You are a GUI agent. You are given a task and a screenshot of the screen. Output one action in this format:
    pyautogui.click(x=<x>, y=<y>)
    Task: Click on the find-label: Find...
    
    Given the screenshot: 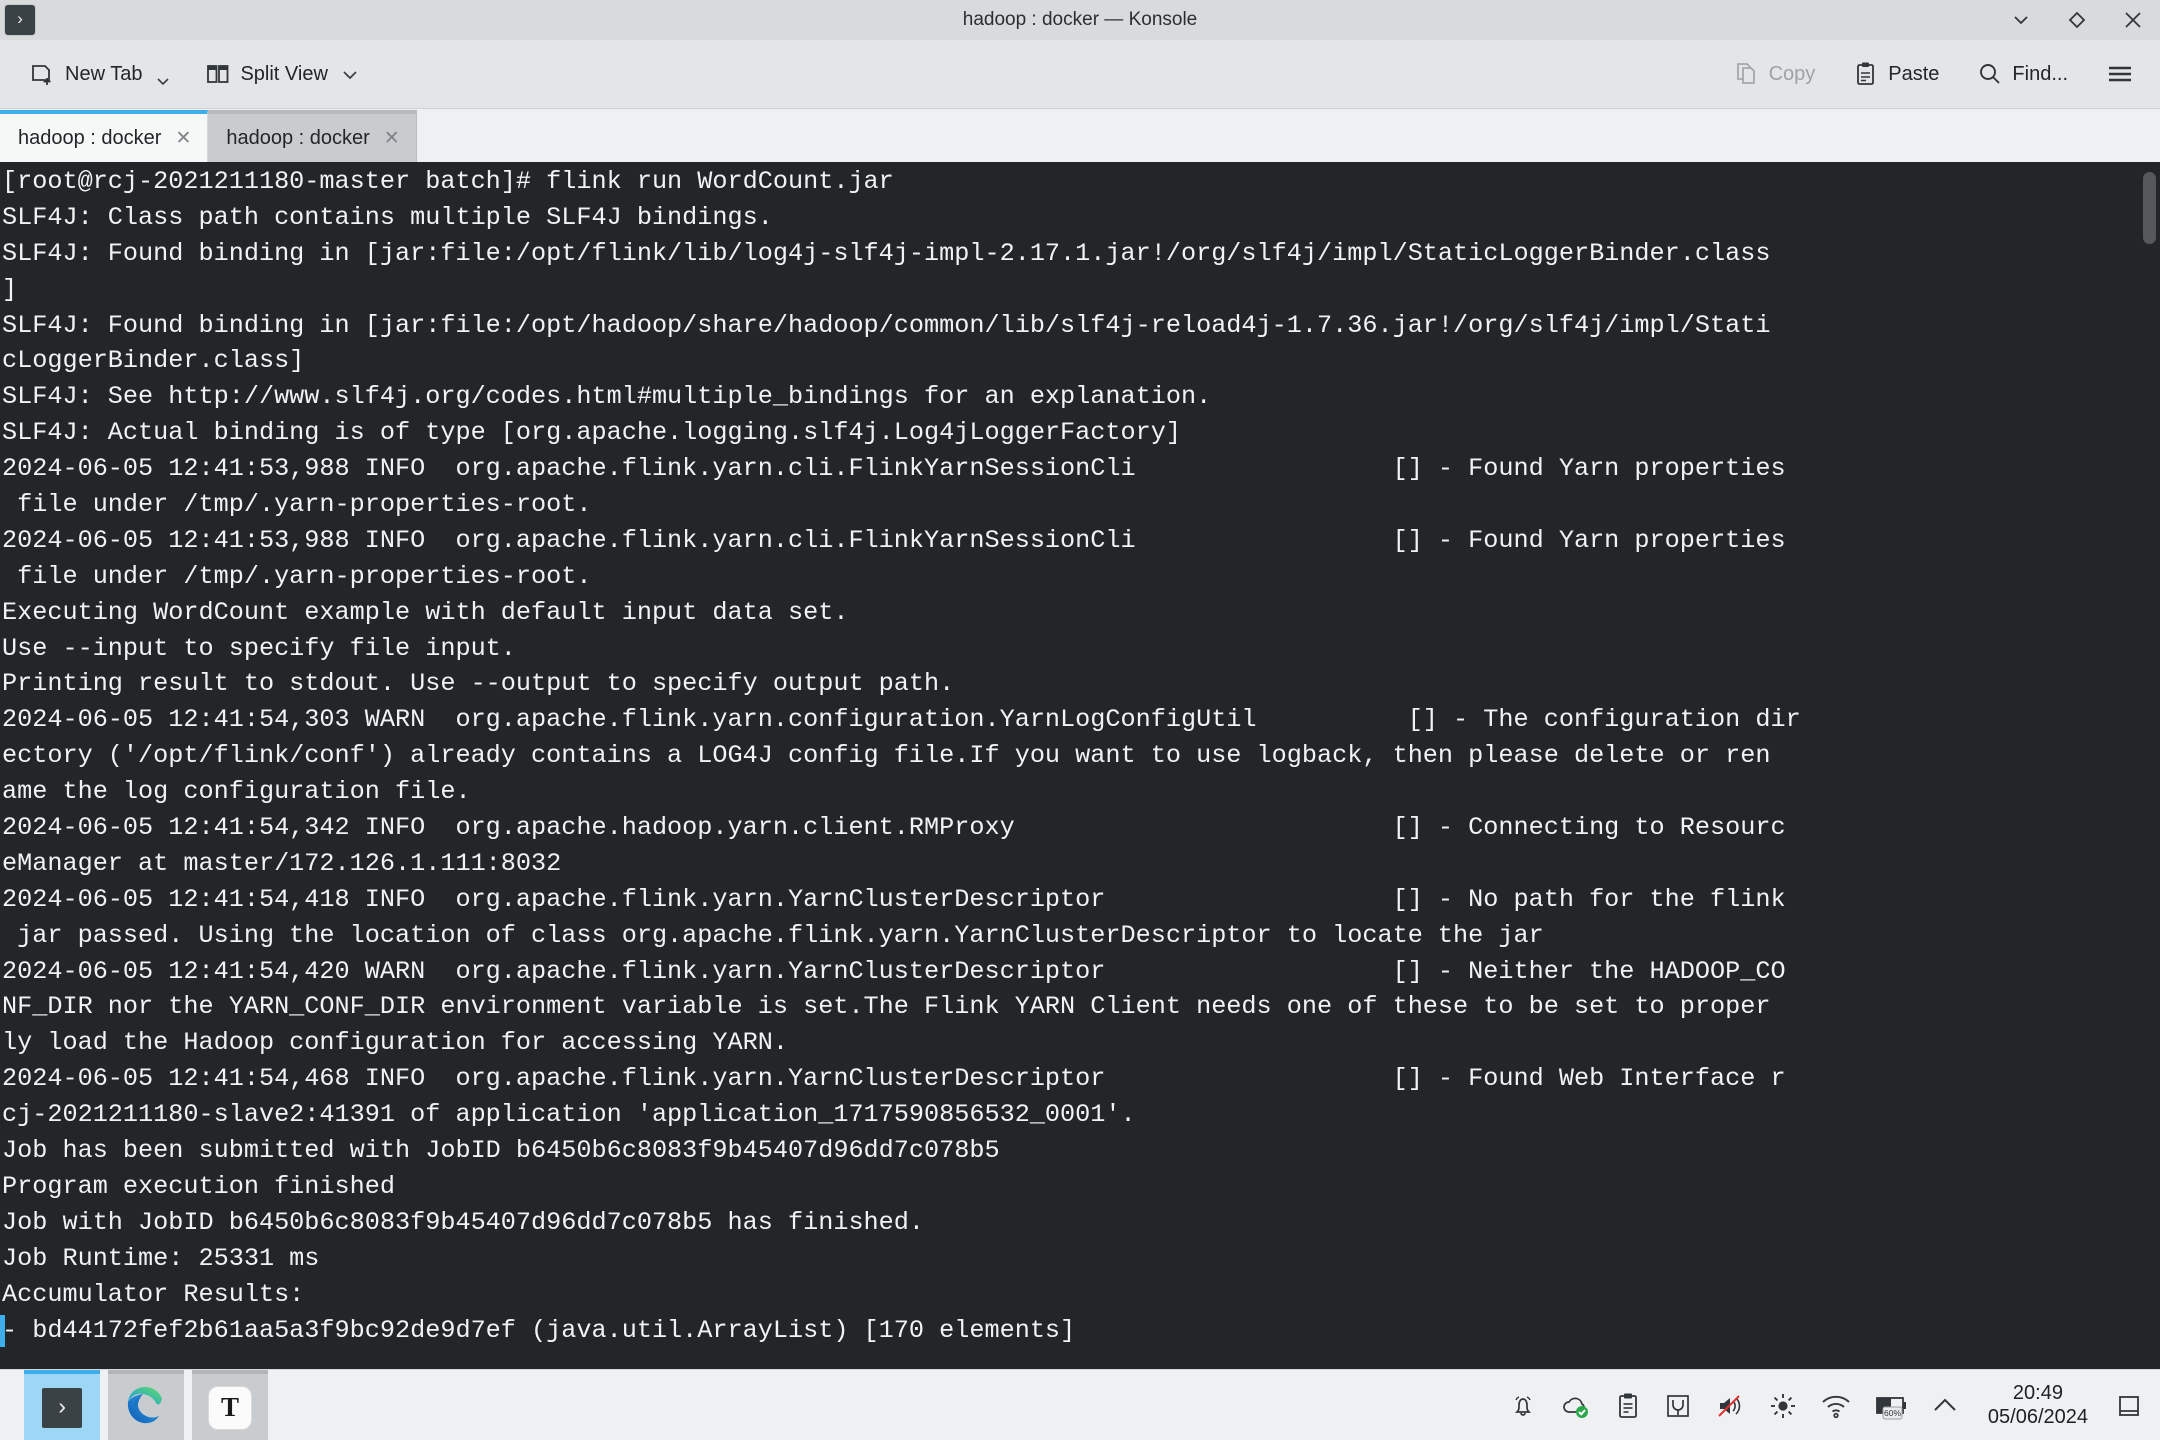 What is the action you would take?
    pyautogui.click(x=2040, y=73)
    